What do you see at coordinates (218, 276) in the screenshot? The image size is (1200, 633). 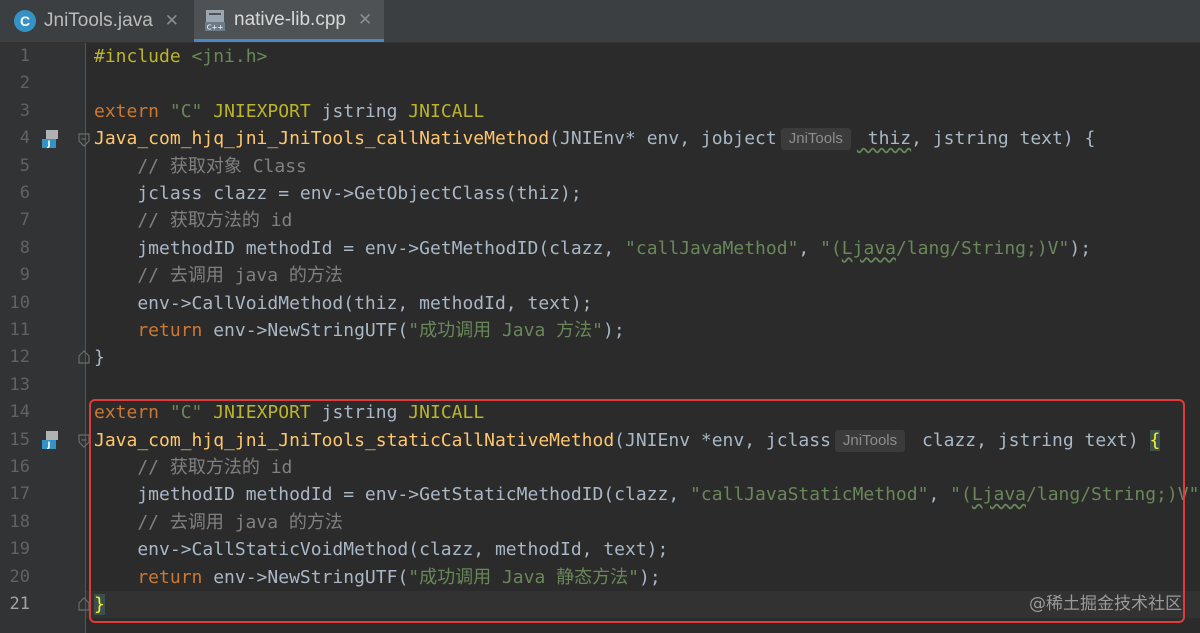 I see `code-line-9: // 去调用 java 的方法` at bounding box center [218, 276].